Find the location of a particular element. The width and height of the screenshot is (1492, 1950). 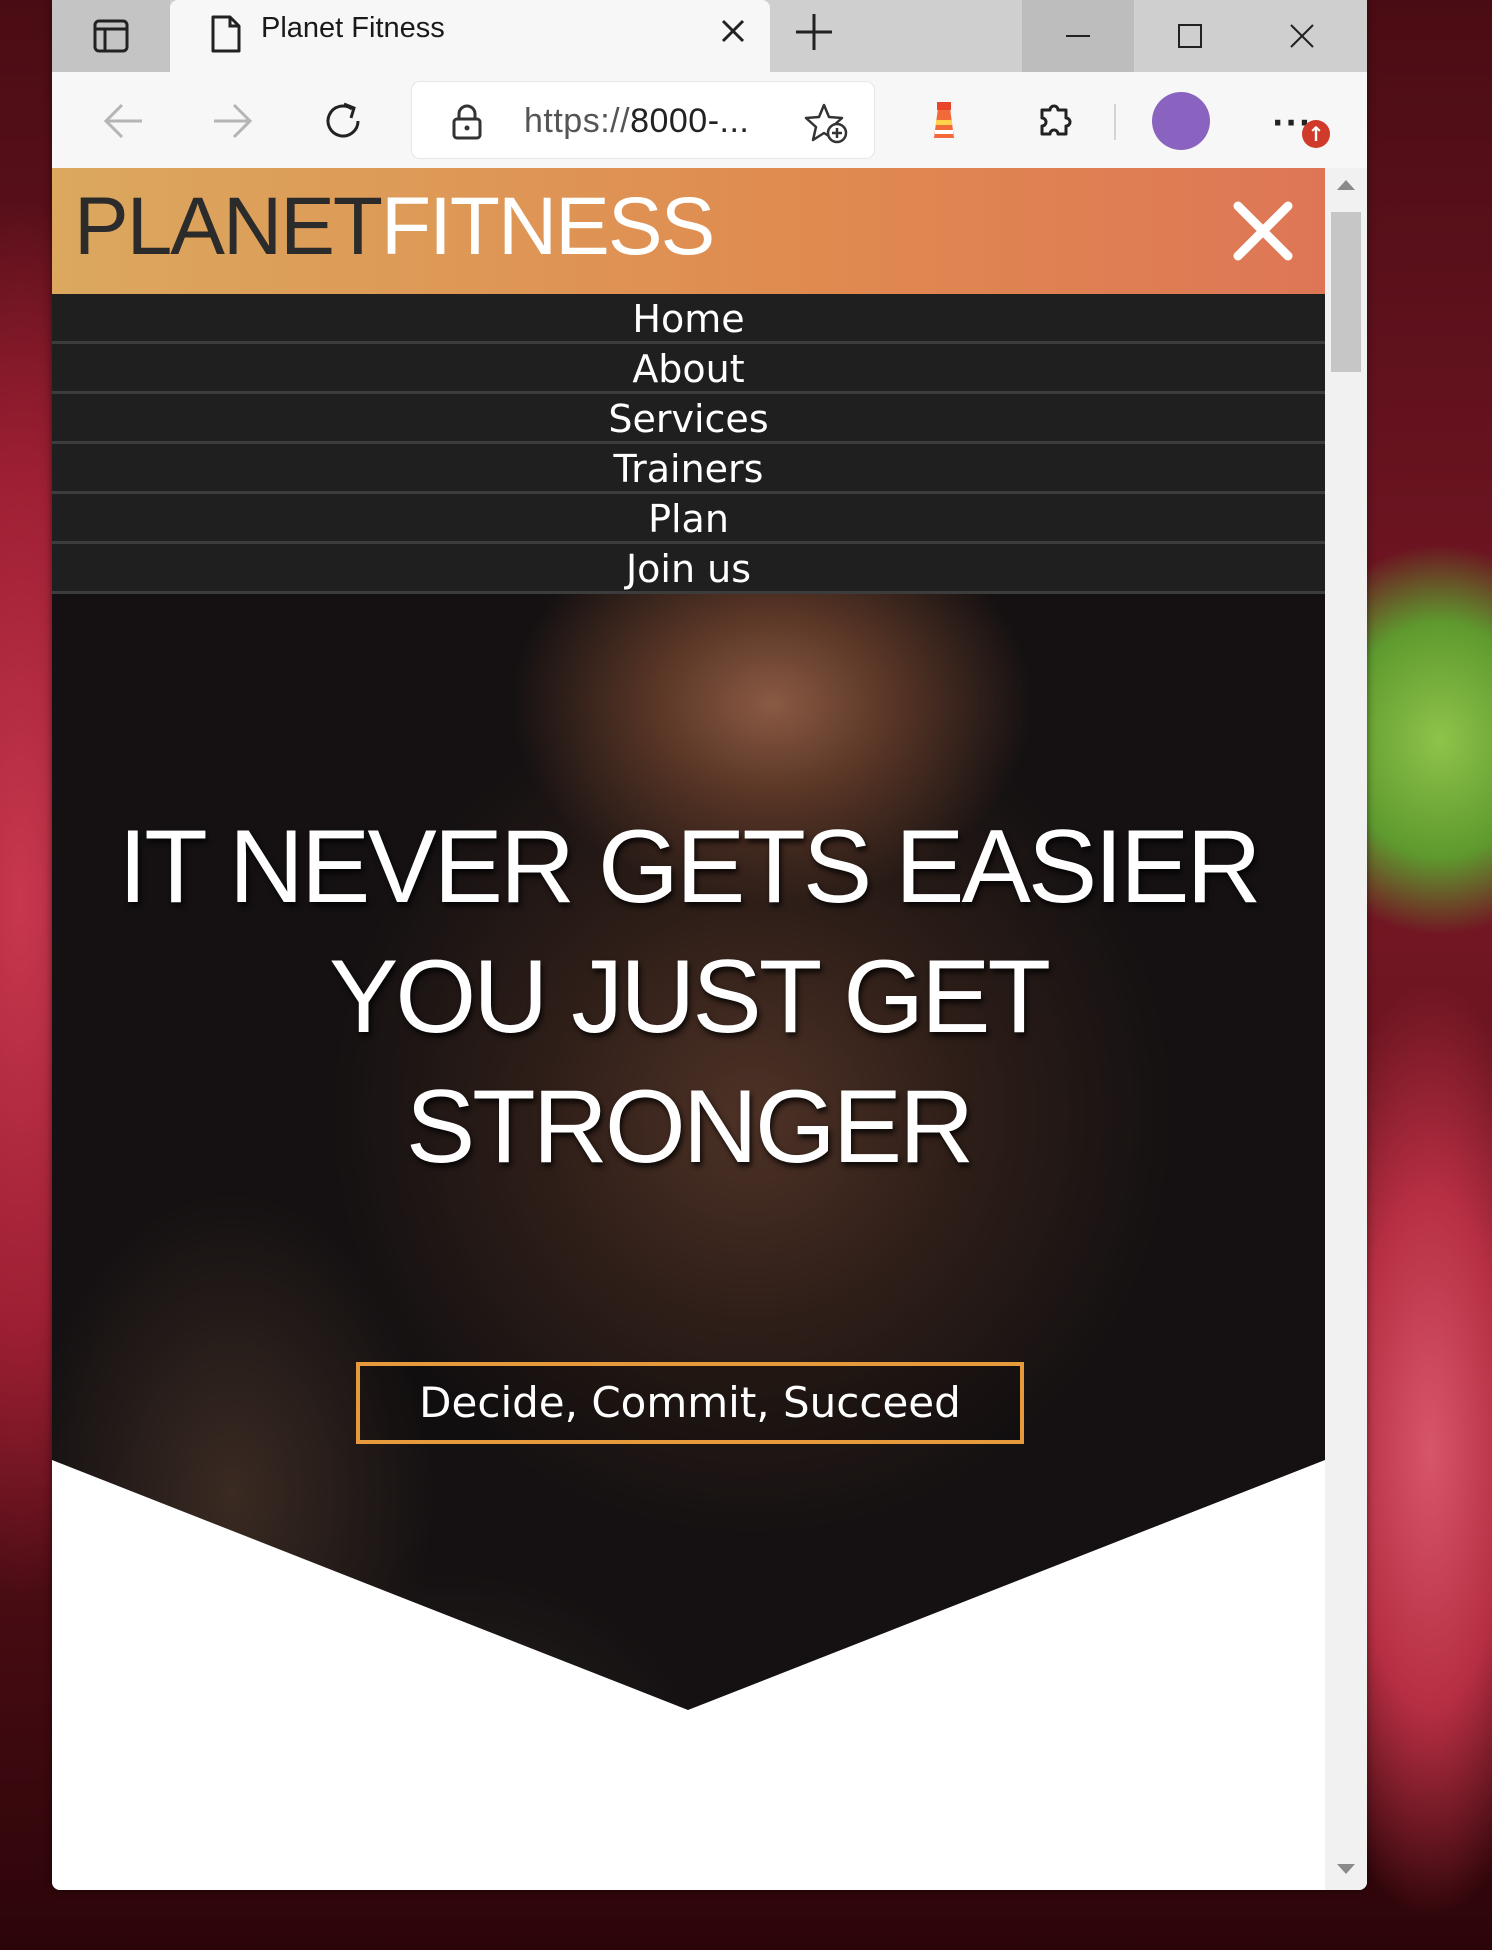

url-scheme: https:// is located at coordinates (577, 121).